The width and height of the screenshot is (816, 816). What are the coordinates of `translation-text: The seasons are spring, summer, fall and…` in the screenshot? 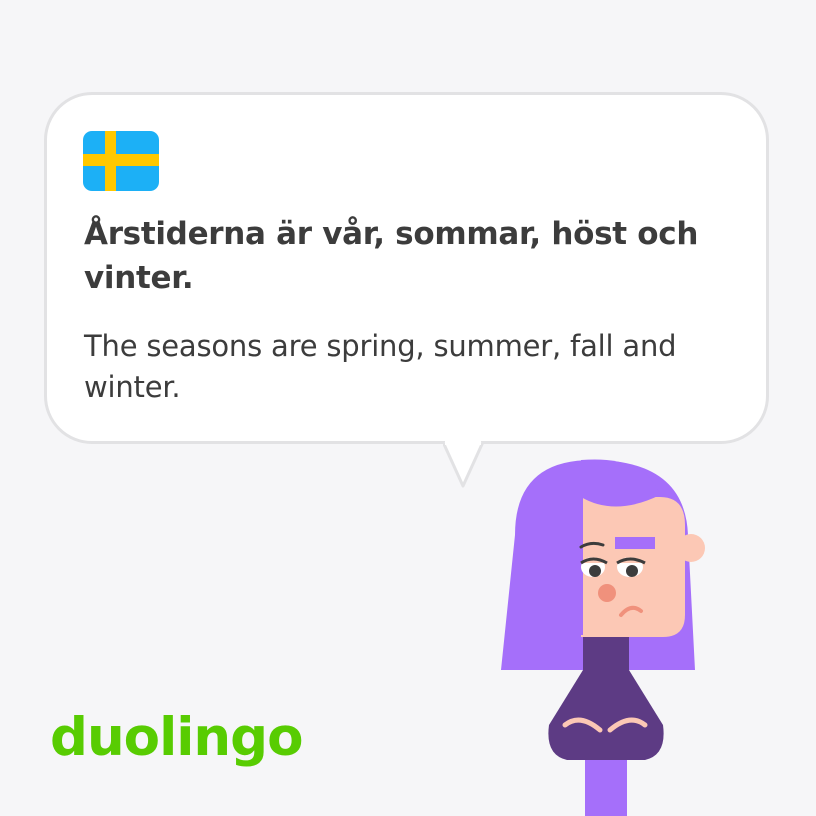 It's located at (380, 366).